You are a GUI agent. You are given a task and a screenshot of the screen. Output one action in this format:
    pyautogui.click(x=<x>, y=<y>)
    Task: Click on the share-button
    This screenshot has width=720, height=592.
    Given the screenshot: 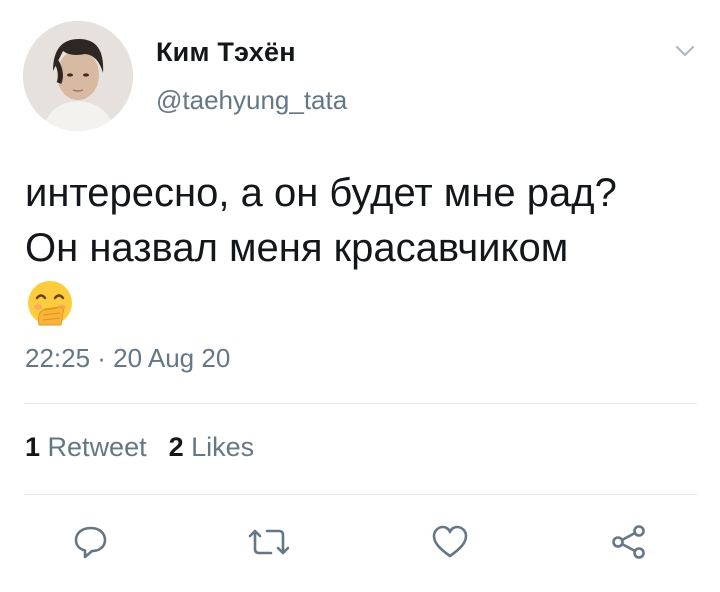 What is the action you would take?
    pyautogui.click(x=629, y=542)
    